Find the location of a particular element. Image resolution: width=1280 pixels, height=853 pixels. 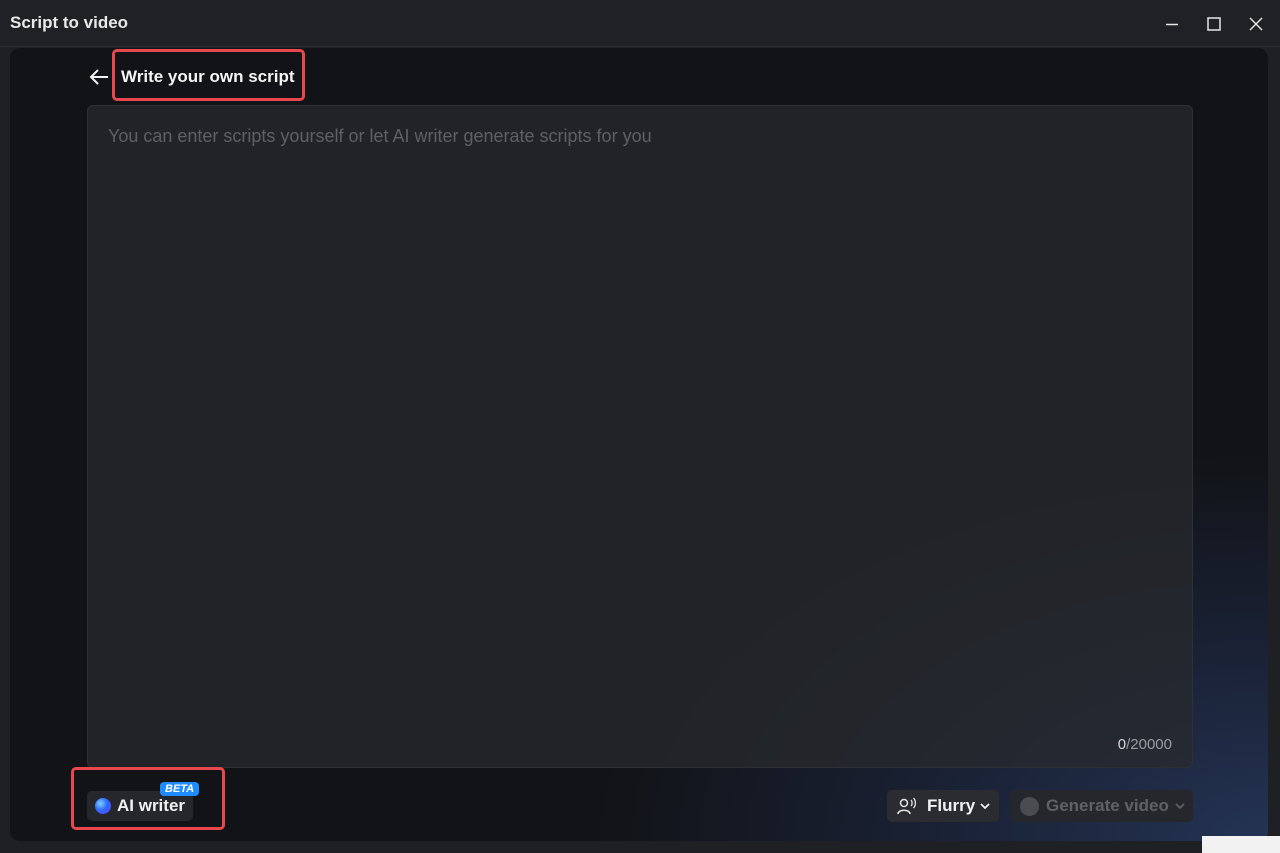

minimize-icon is located at coordinates (1172, 24).